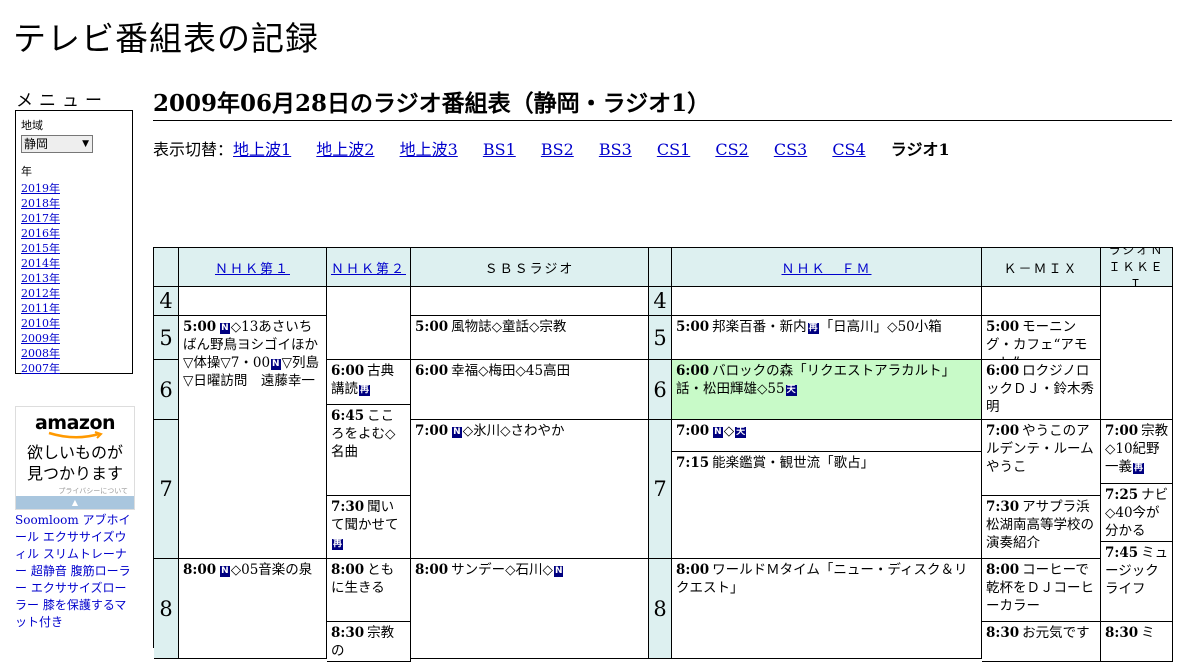 This screenshot has width=1200, height=662. I want to click on program-time: 7:45, so click(1122, 553).